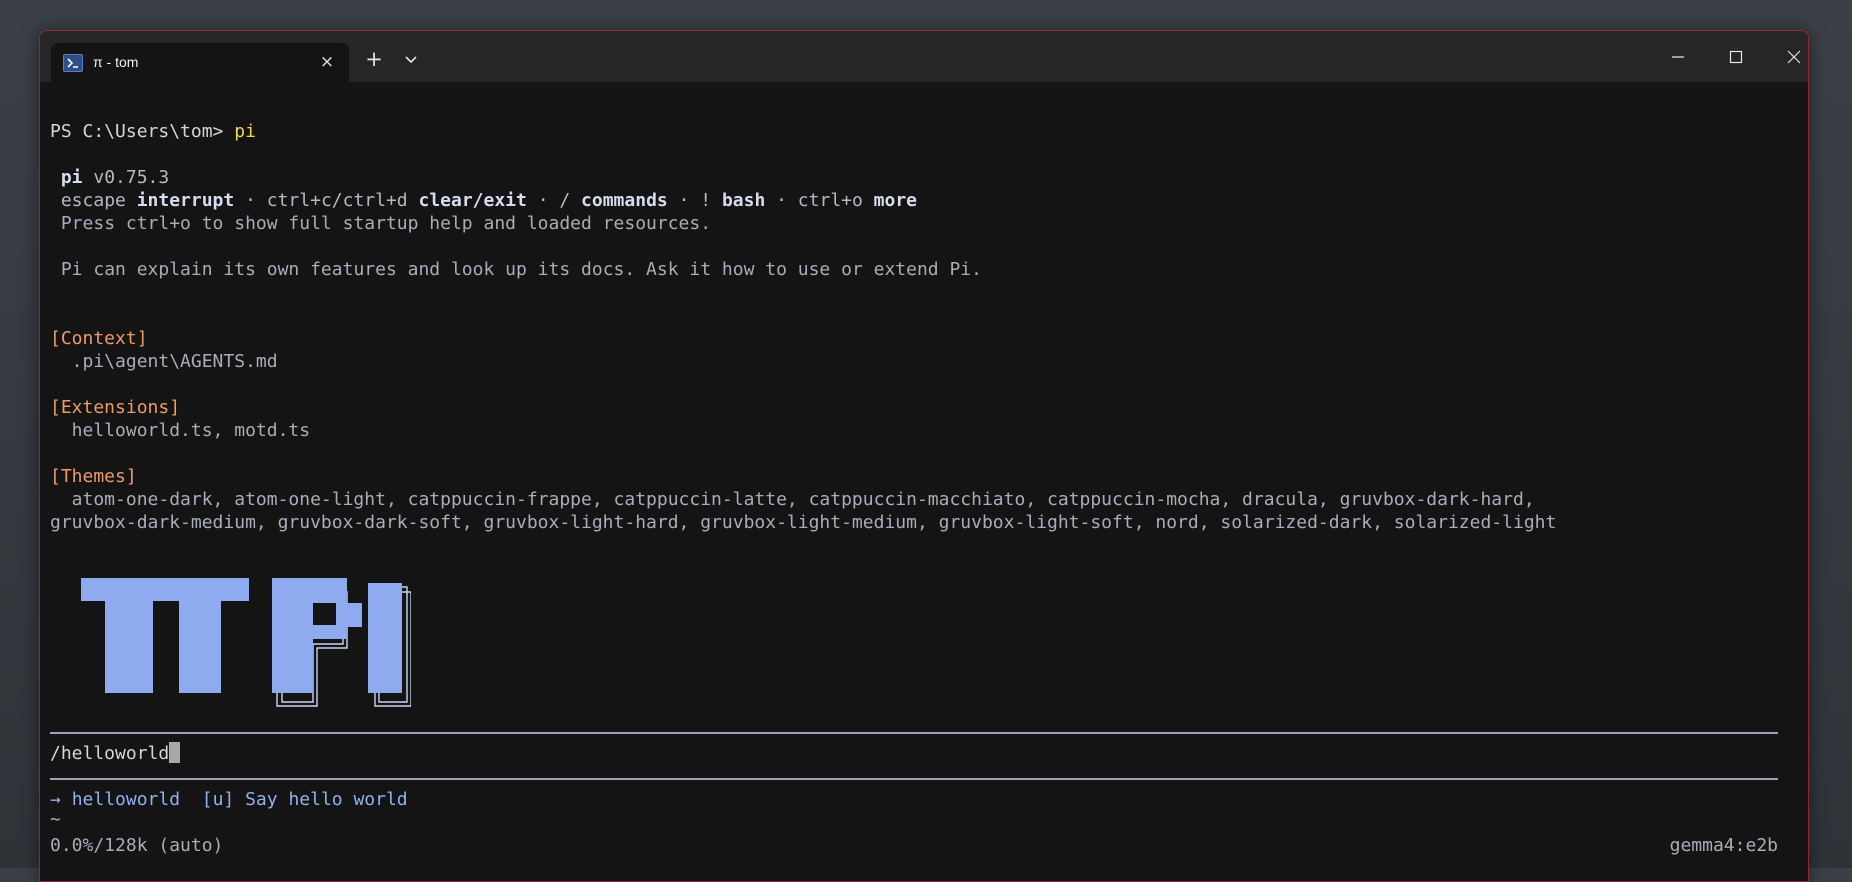 The width and height of the screenshot is (1852, 882). What do you see at coordinates (694, 200) in the screenshot?
I see `key-bang: · !` at bounding box center [694, 200].